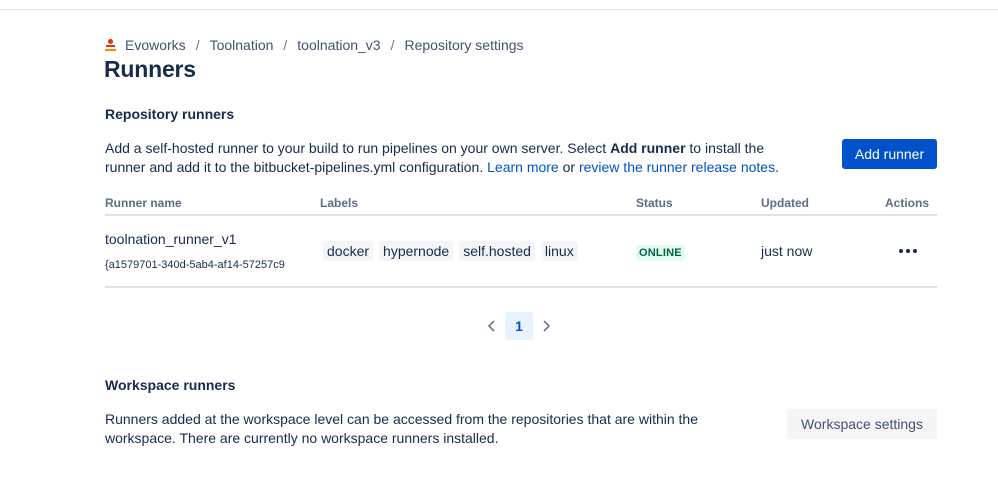  What do you see at coordinates (660, 253) in the screenshot?
I see `status-badge: ONLINE` at bounding box center [660, 253].